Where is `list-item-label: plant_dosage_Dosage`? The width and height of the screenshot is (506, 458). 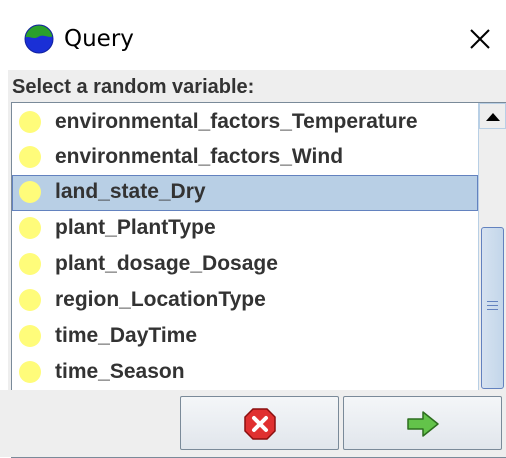 list-item-label: plant_dosage_Dosage is located at coordinates (166, 263).